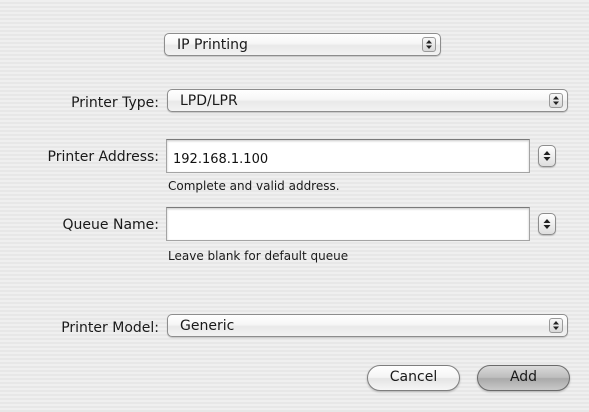  Describe the element at coordinates (523, 378) in the screenshot. I see `add-button: Add` at that location.